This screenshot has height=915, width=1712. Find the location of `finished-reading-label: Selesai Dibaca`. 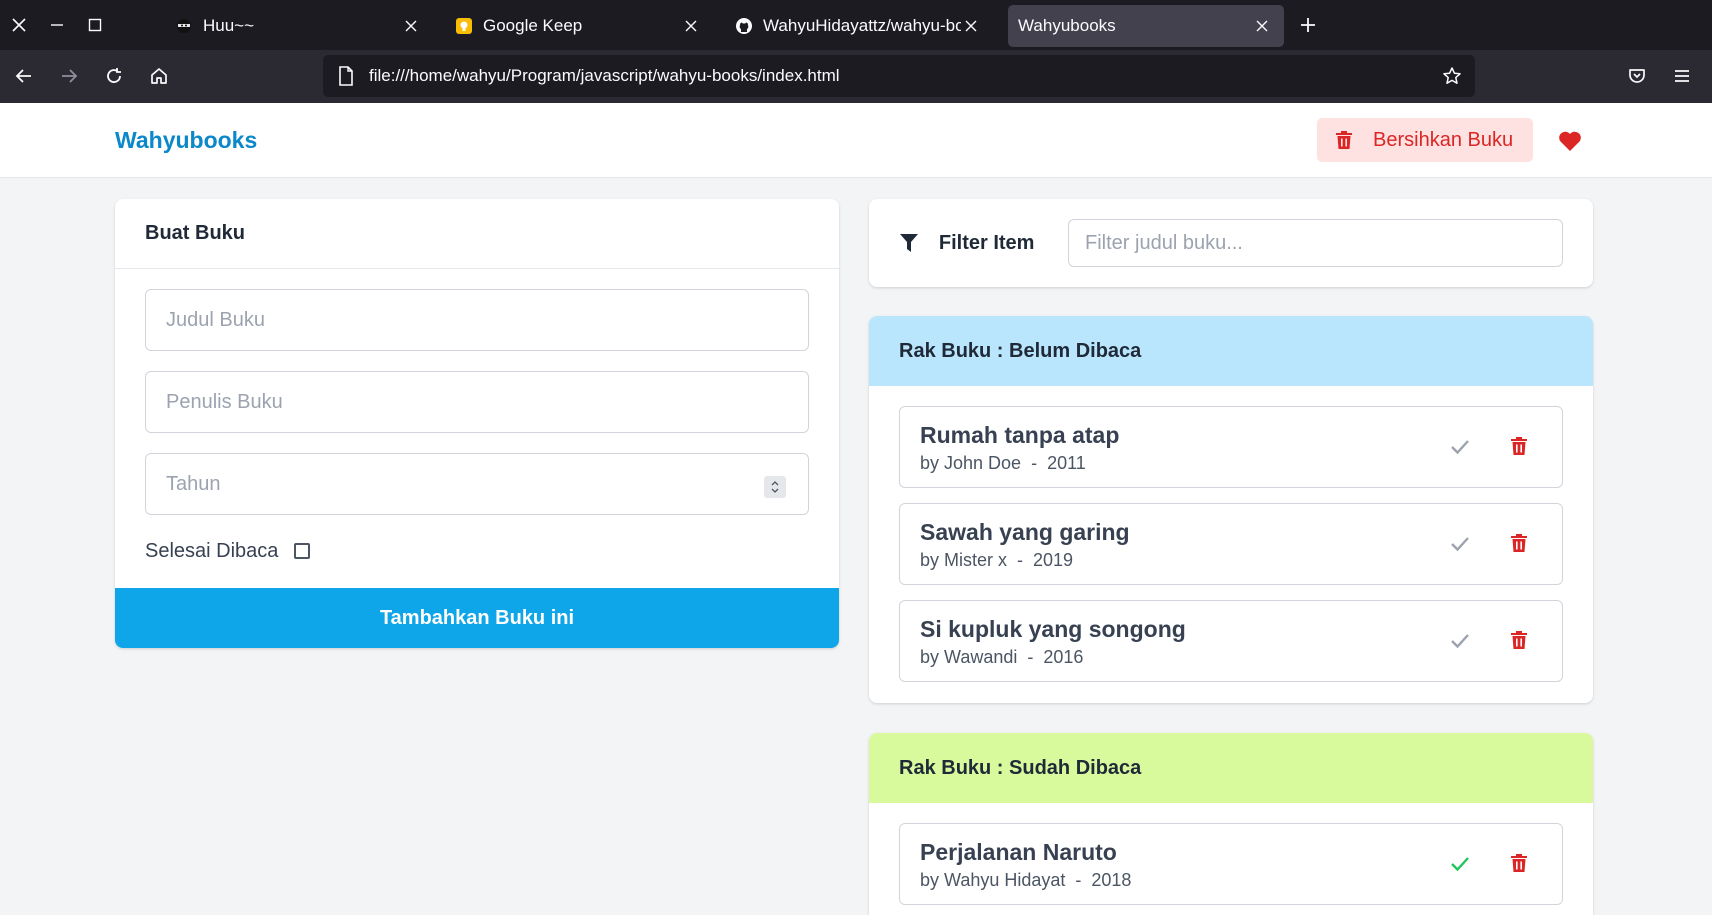

finished-reading-label: Selesai Dibaca is located at coordinates (212, 550).